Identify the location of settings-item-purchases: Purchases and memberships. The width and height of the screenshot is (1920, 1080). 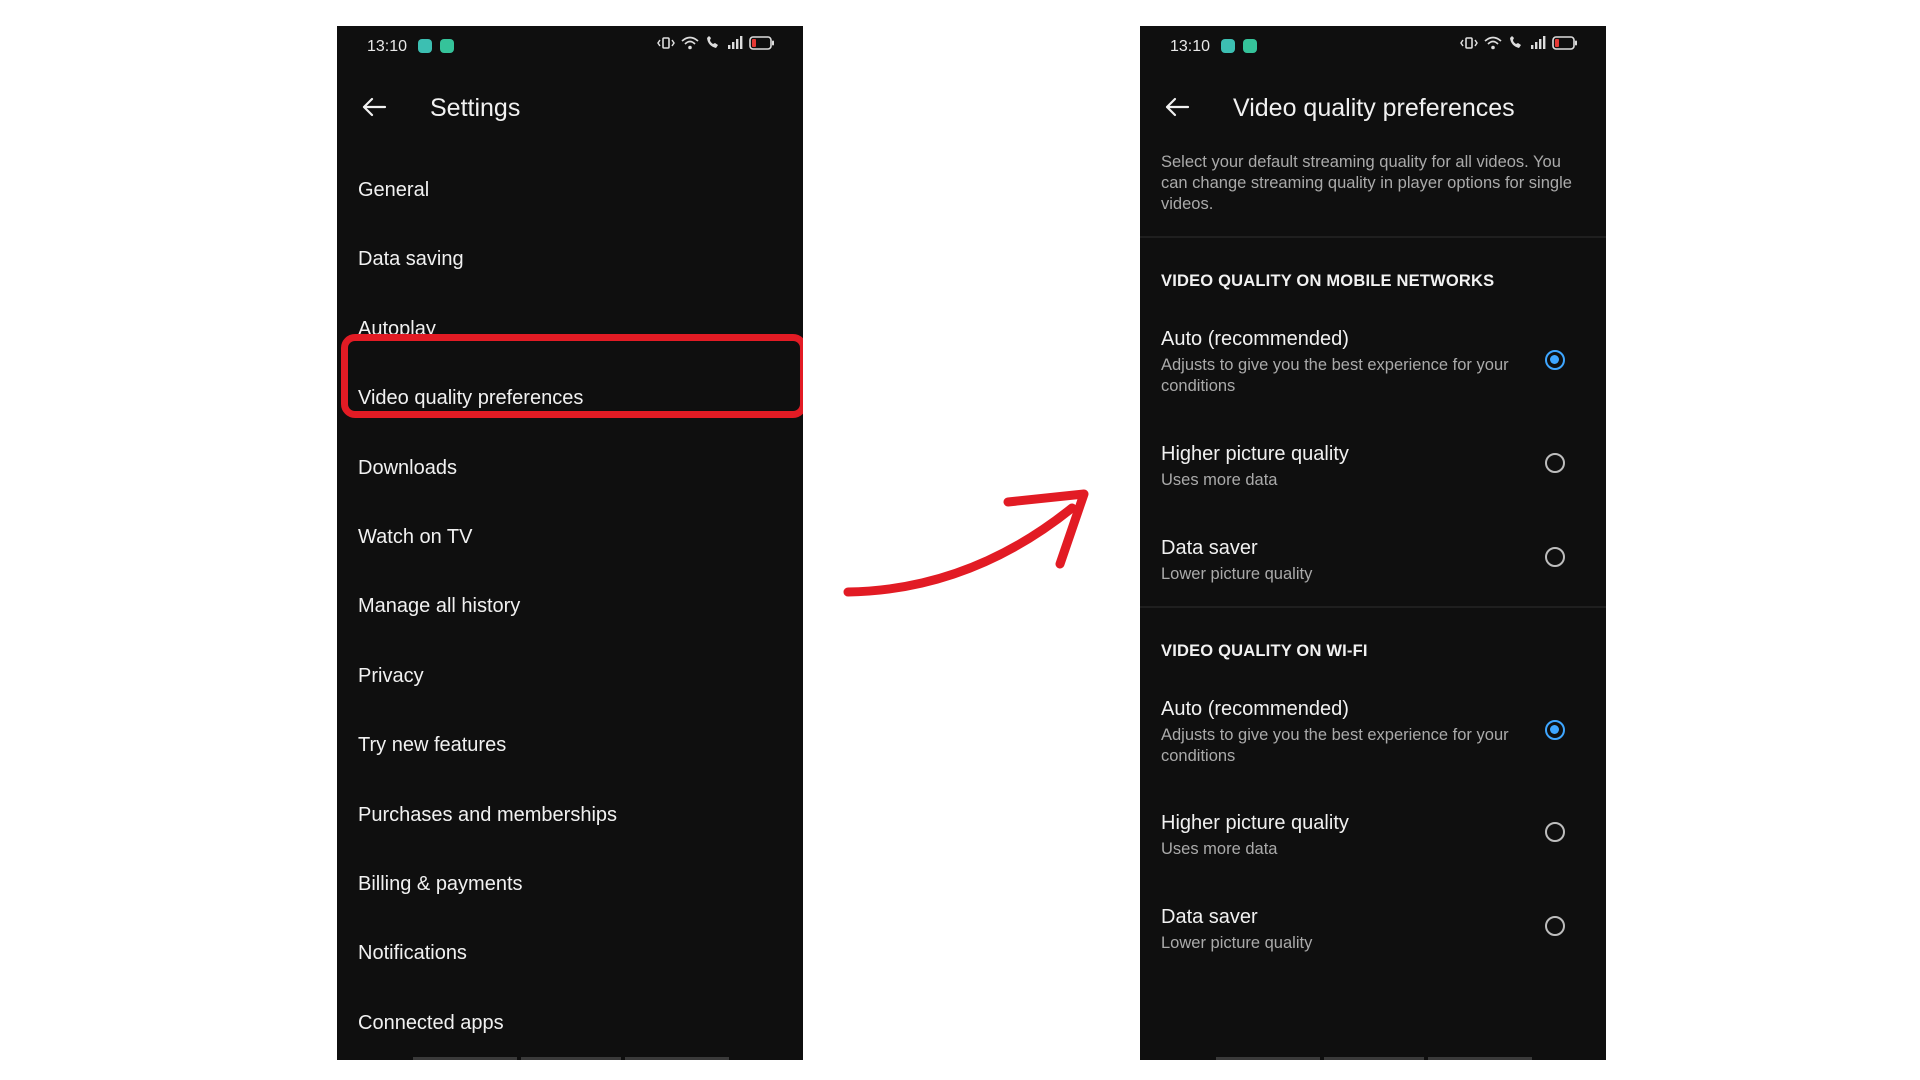
(570, 815).